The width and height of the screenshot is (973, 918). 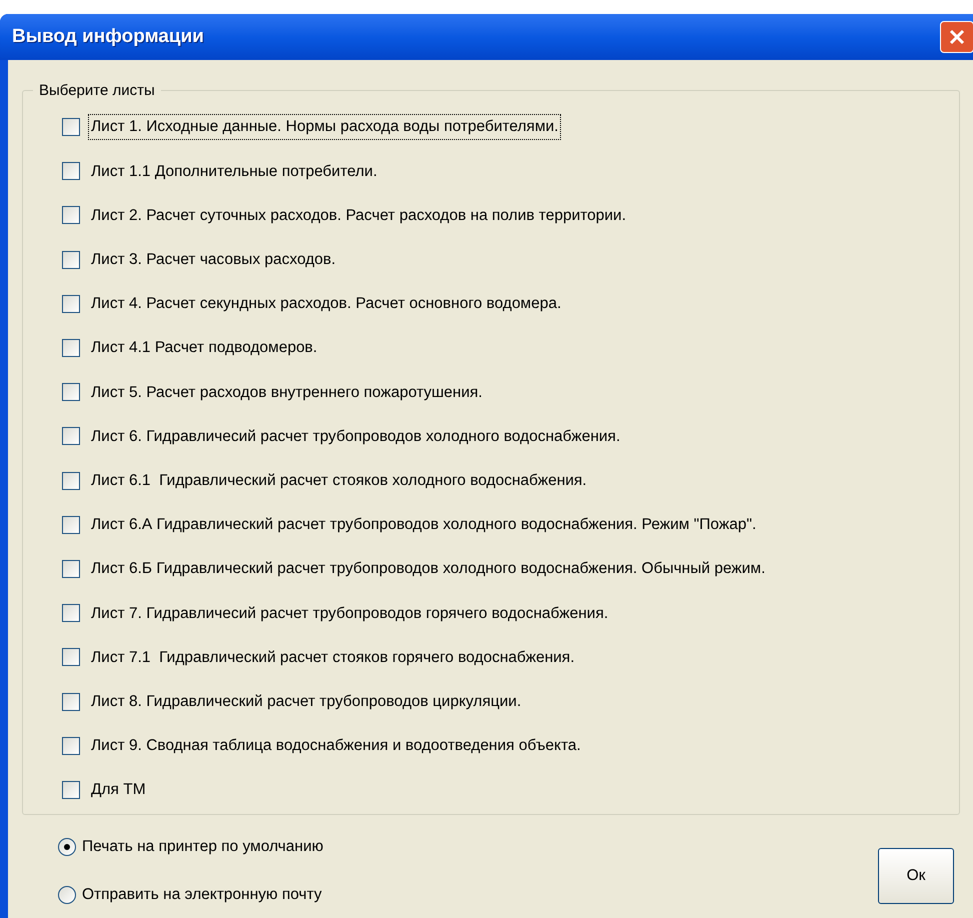 What do you see at coordinates (336, 746) in the screenshot?
I see `checkbox-label: Лист 9. Сводная таблица водоснабжения и водоотведения объекта.` at bounding box center [336, 746].